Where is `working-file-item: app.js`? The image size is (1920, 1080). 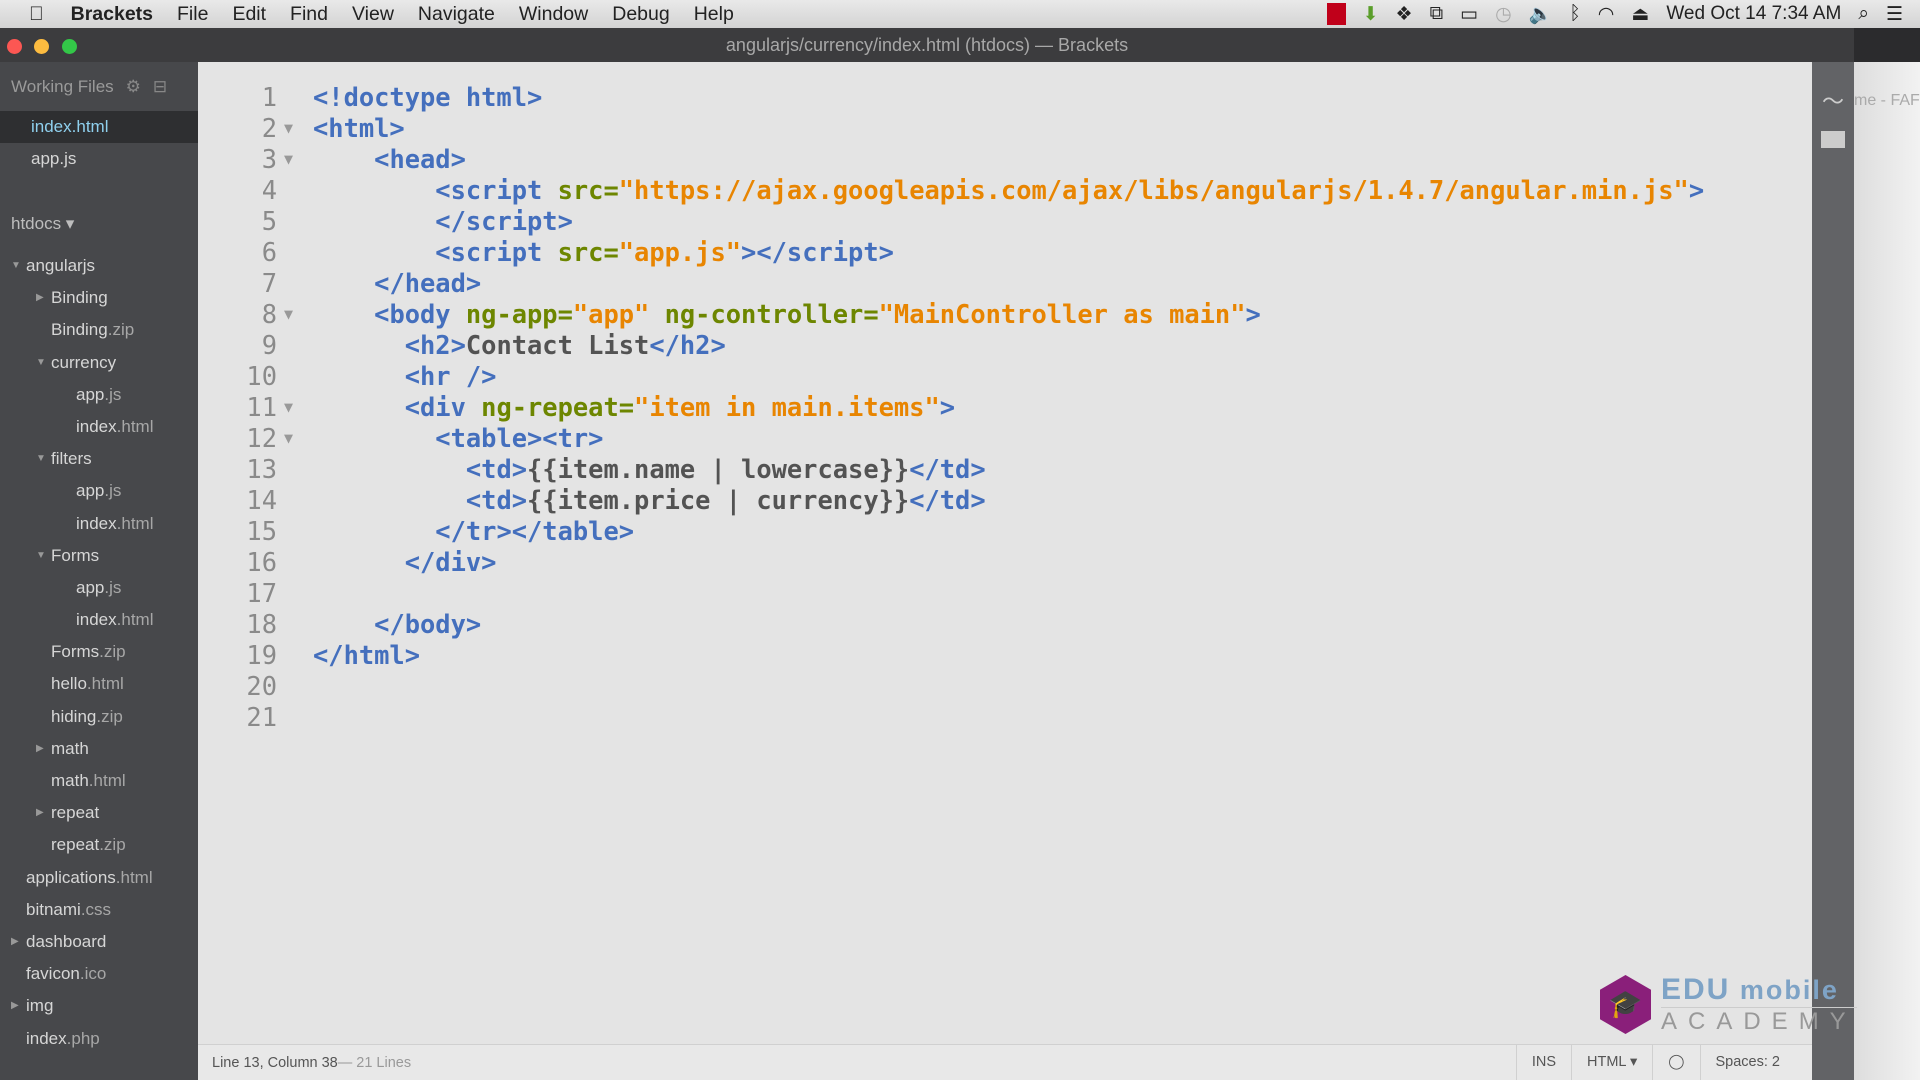
working-file-item: app.js is located at coordinates (99, 159).